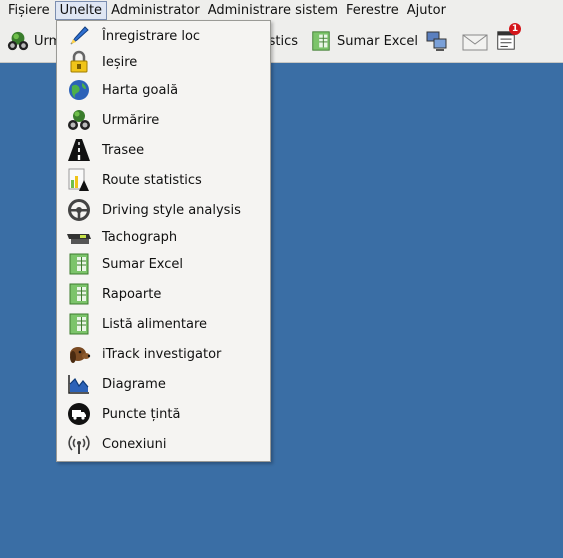  I want to click on toolbar-messages-button, so click(475, 41).